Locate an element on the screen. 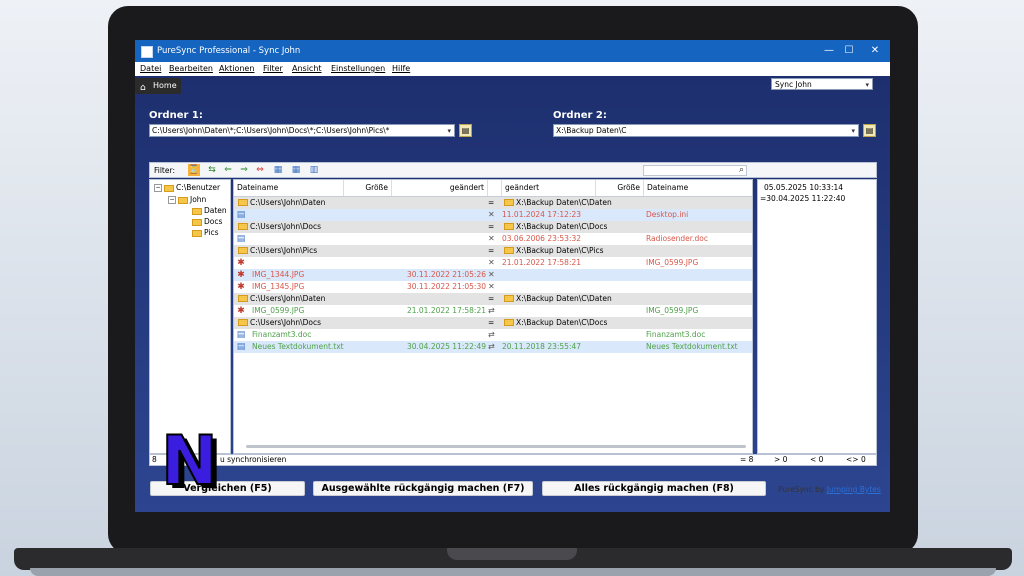 The width and height of the screenshot is (1024, 576). table-row: ▤ ✕ 11.01.2024 17:12:23 Desktop.ini is located at coordinates (493, 215).